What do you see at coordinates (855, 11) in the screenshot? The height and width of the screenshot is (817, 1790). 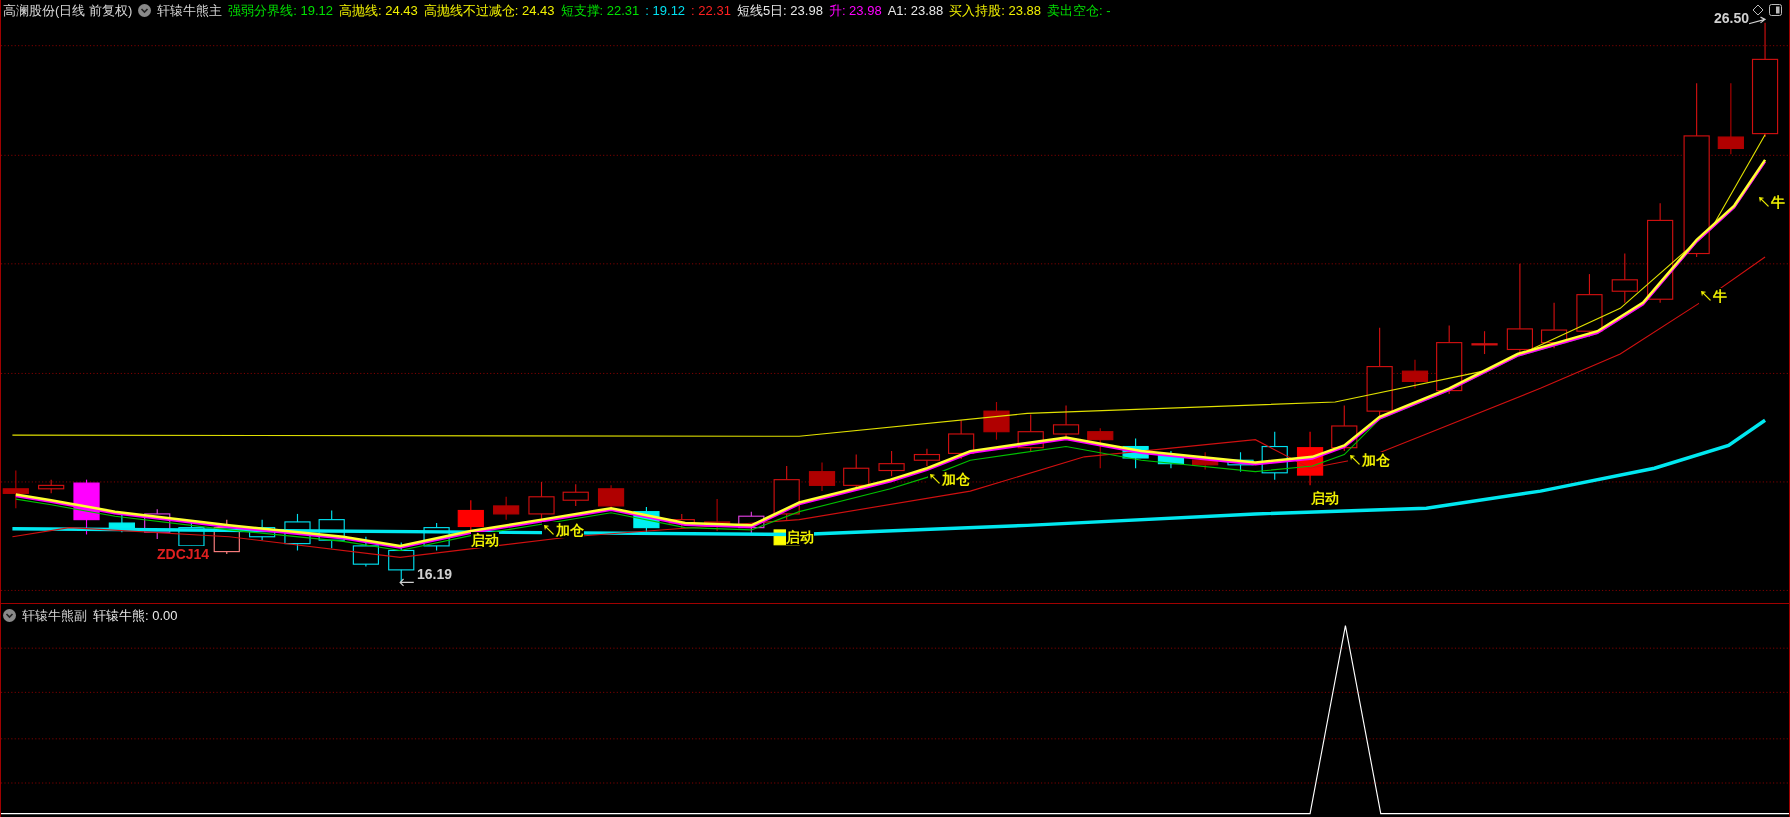 I see `legend-value: 升: 23.98` at bounding box center [855, 11].